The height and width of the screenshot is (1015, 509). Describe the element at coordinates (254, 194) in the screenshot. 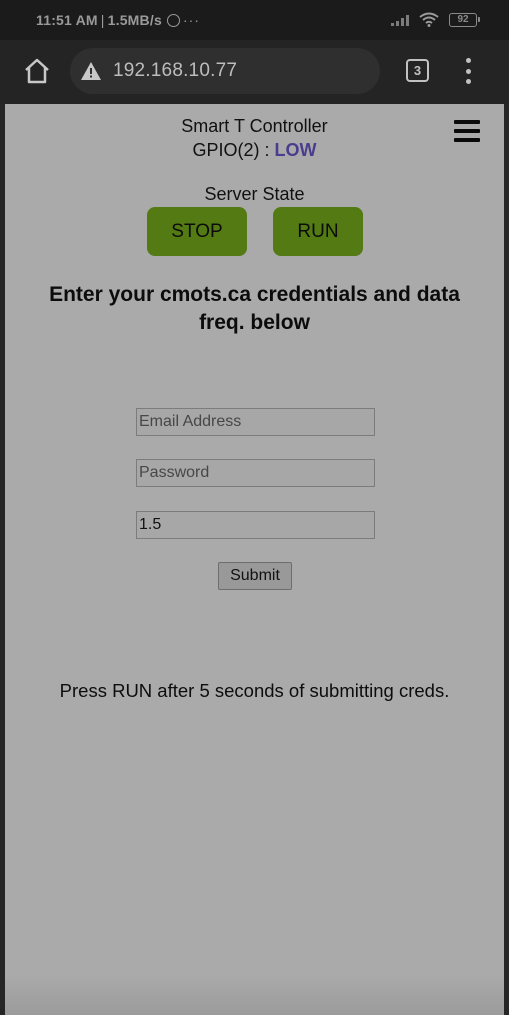

I see `server-state-label: Server State` at that location.